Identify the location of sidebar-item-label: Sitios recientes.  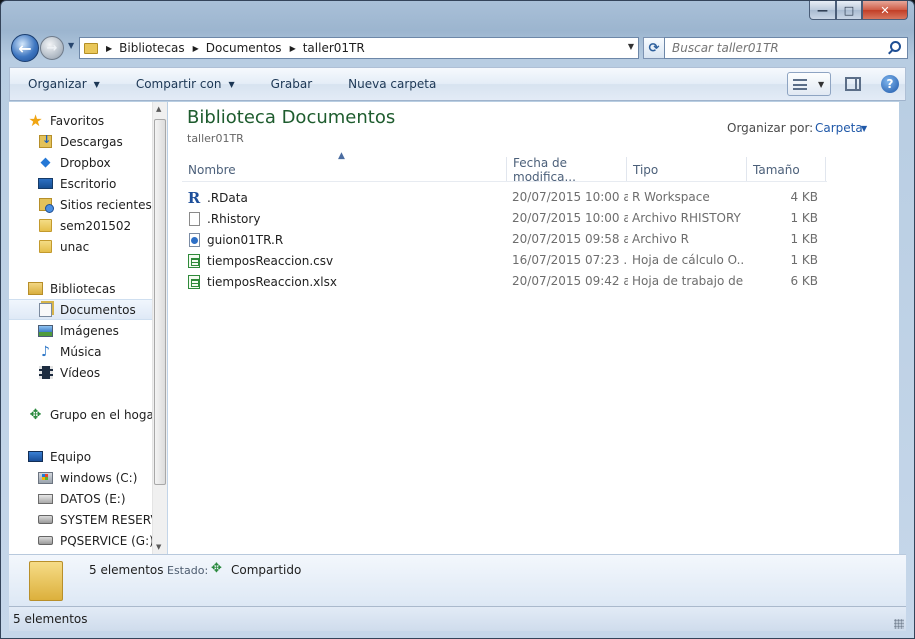
(106, 204).